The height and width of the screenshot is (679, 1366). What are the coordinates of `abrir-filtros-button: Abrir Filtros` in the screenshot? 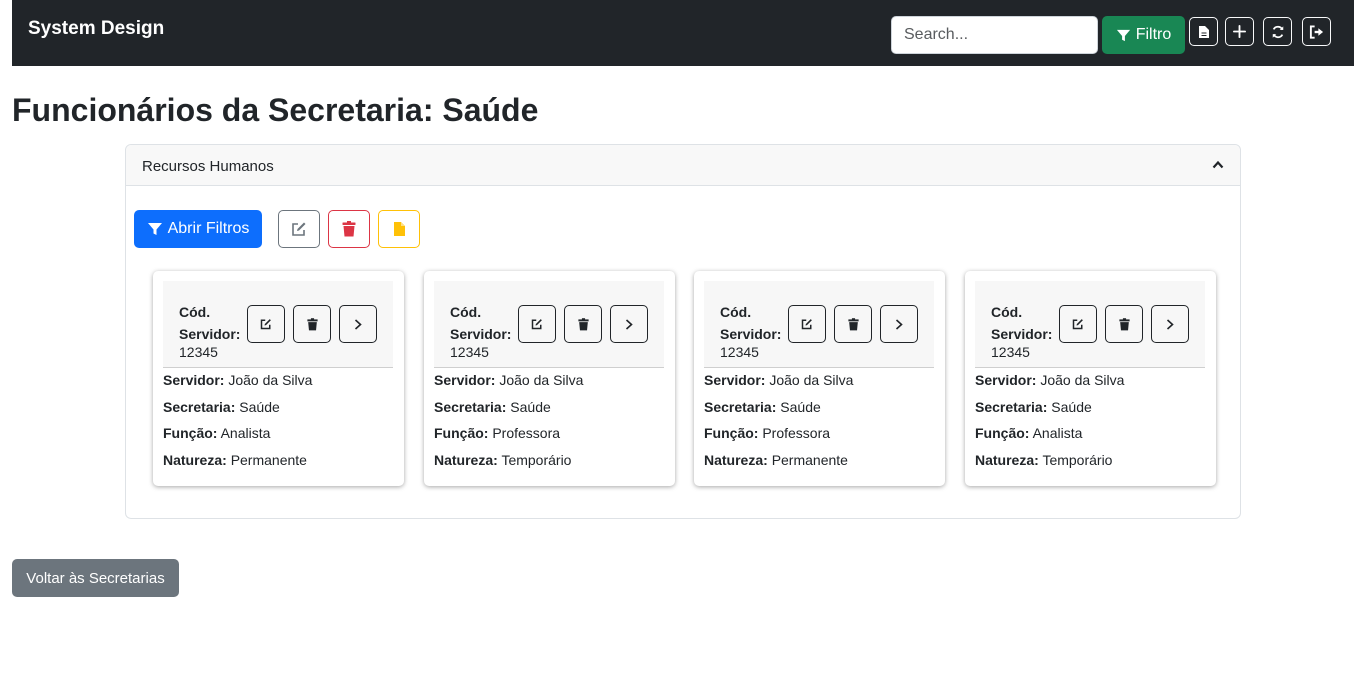 It's located at (198, 229).